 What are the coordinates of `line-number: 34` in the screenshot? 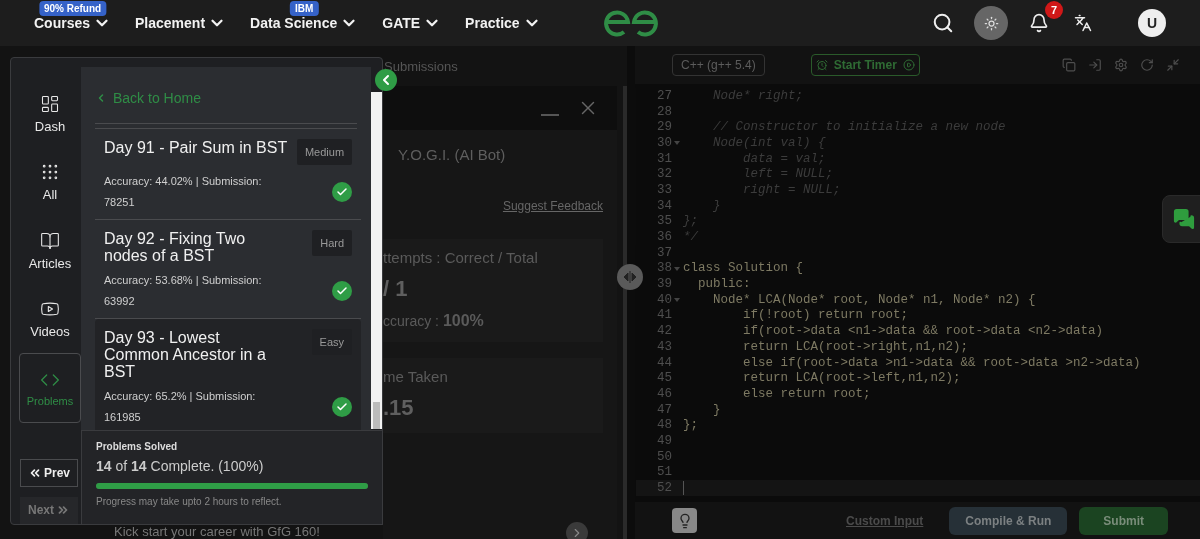 It's located at (664, 205).